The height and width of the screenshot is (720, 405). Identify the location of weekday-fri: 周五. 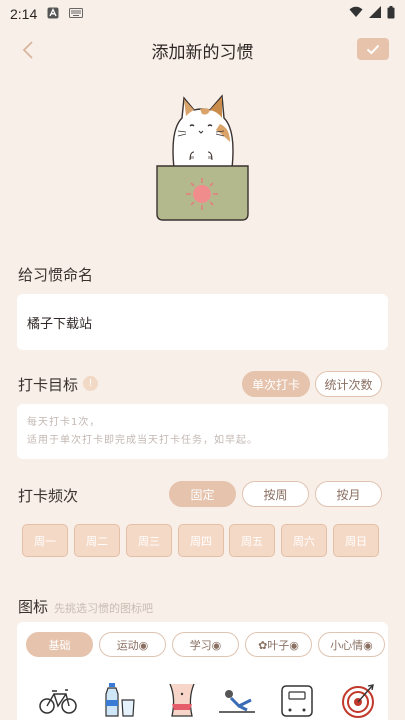
(252, 540).